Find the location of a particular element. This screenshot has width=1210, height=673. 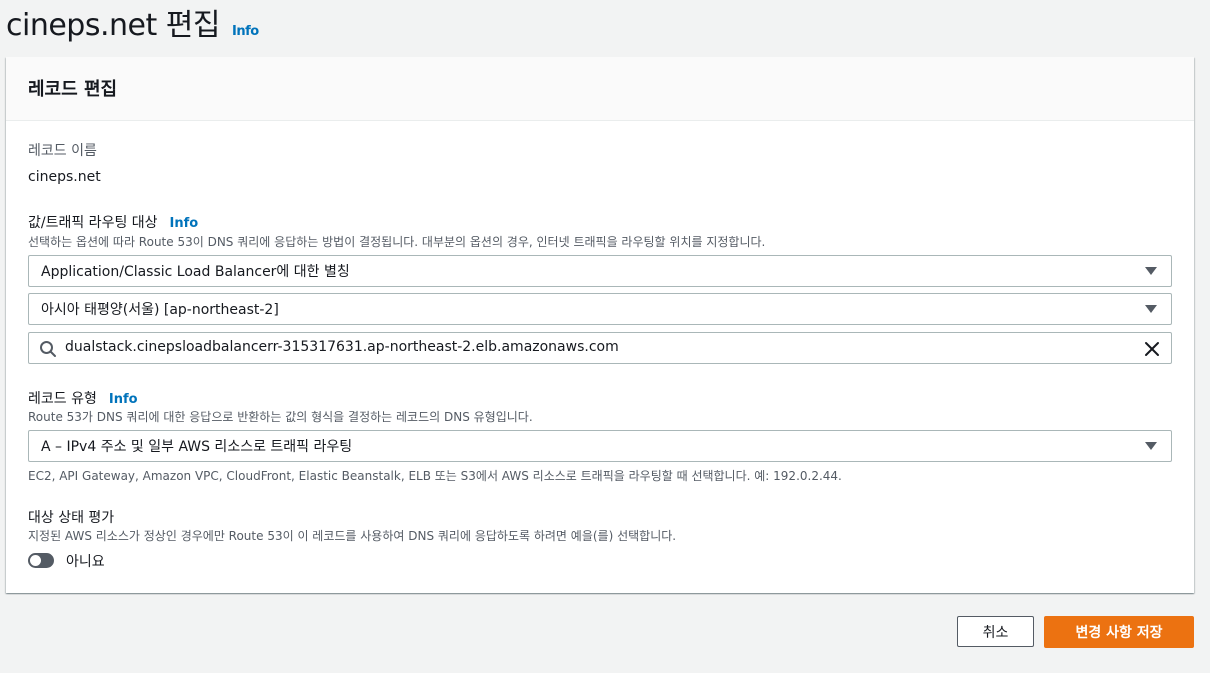

toggle-knob is located at coordinates (35, 560).